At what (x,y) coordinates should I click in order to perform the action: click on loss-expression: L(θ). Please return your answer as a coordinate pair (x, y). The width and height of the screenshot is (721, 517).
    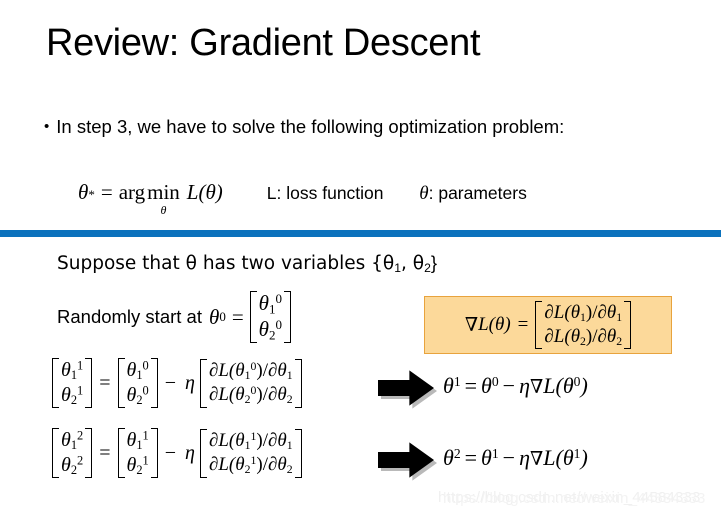
    Looking at the image, I should click on (204, 192).